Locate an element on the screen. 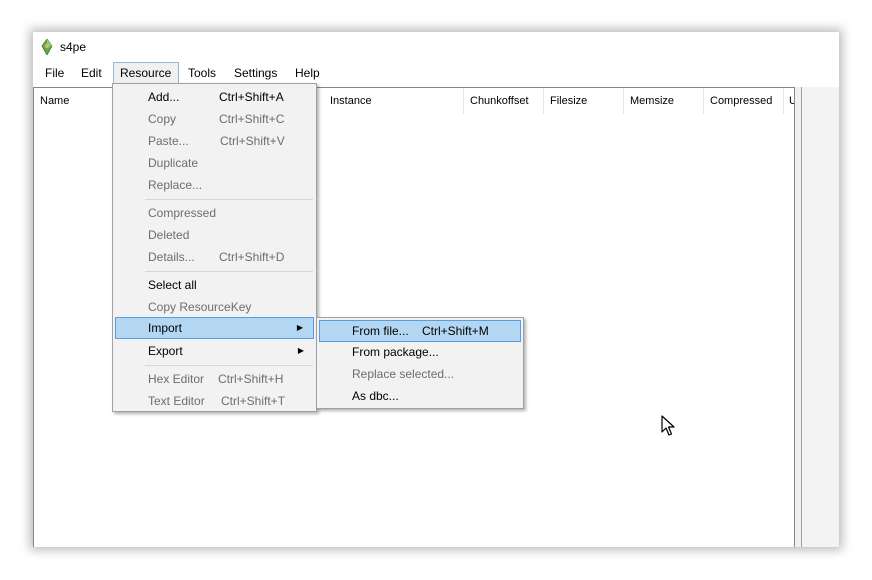 The image size is (872, 580). menu-item-duplicate: Duplicate is located at coordinates (214, 163).